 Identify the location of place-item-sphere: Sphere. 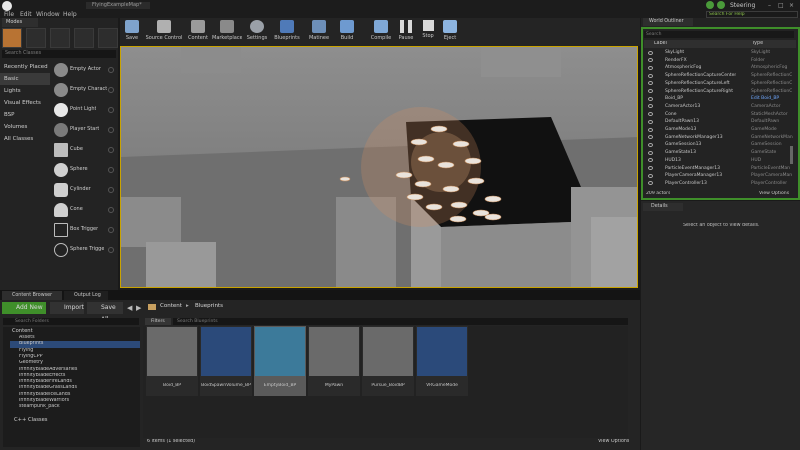
(85, 170).